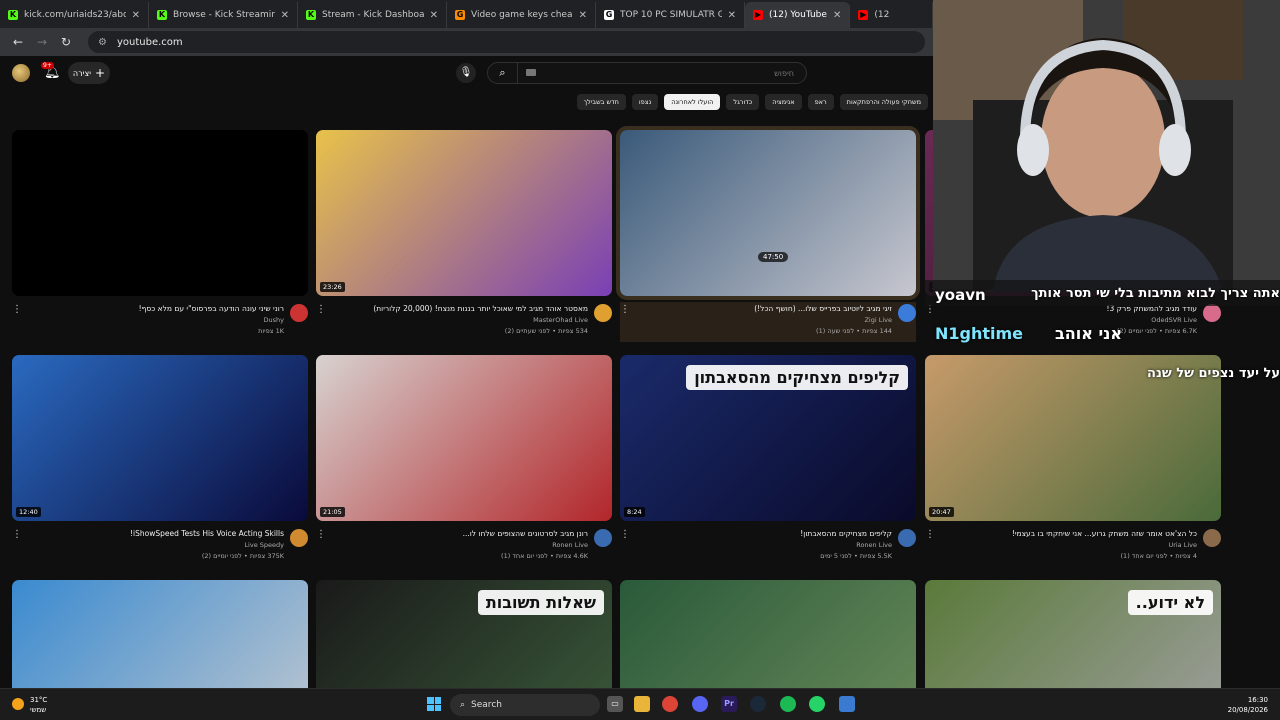 This screenshot has width=1280, height=720. I want to click on site-info-icon: ⚙, so click(102, 42).